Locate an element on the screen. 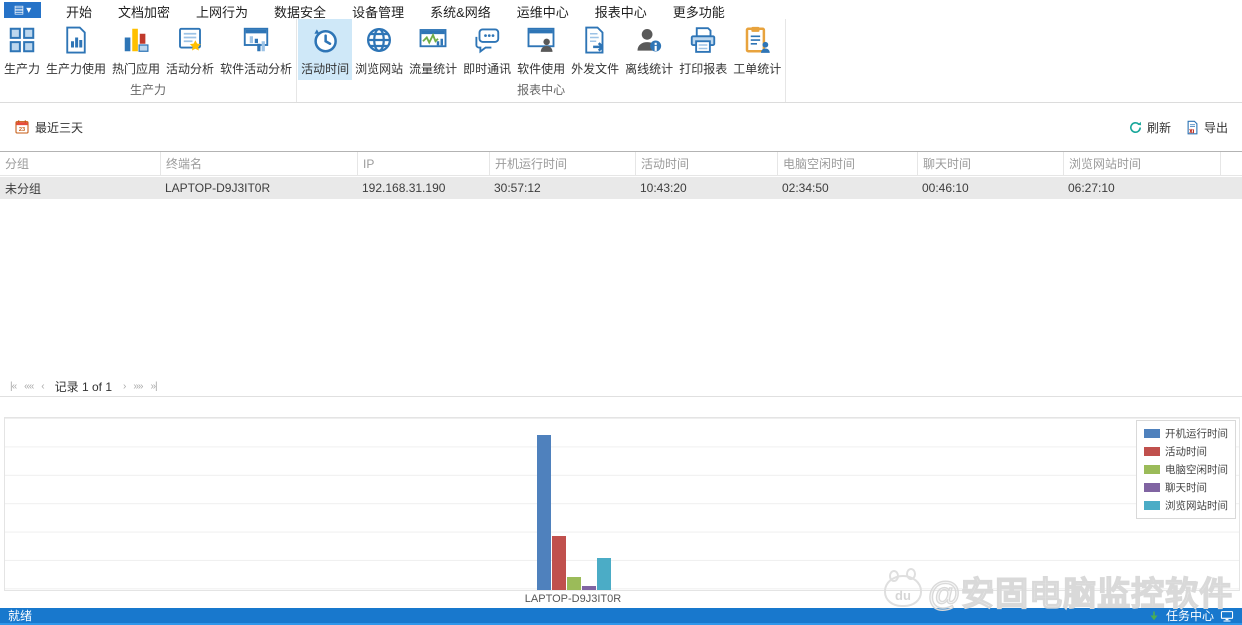  date-range-filter: 23 最近三天 is located at coordinates (48, 127).